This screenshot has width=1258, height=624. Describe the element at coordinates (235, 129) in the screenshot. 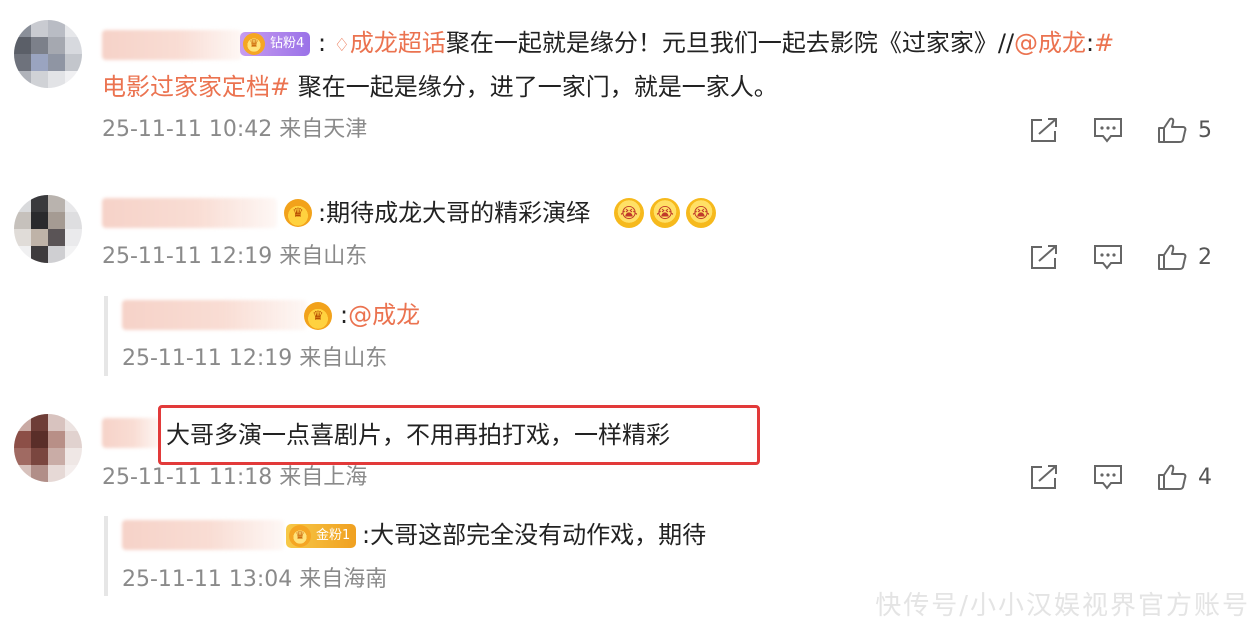

I see `comment-time: 25-11-11 10:42 来自天津` at that location.